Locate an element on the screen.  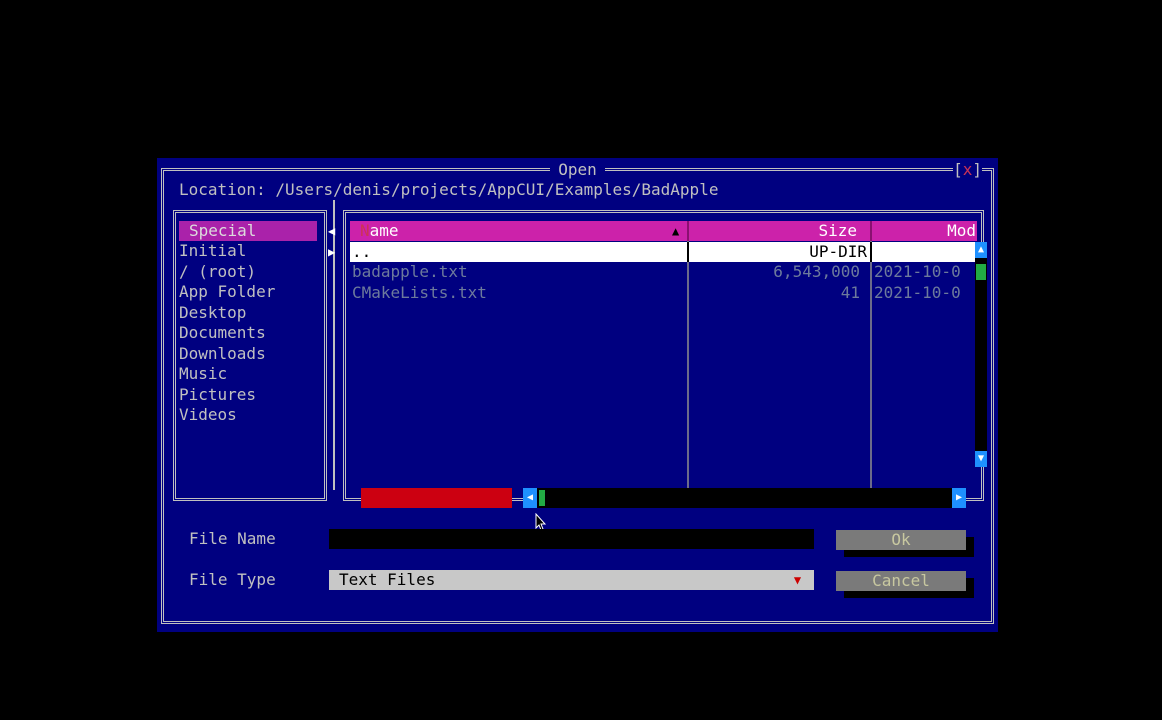
horizontal-scrollbar: ◀ ▶ is located at coordinates (744, 498).